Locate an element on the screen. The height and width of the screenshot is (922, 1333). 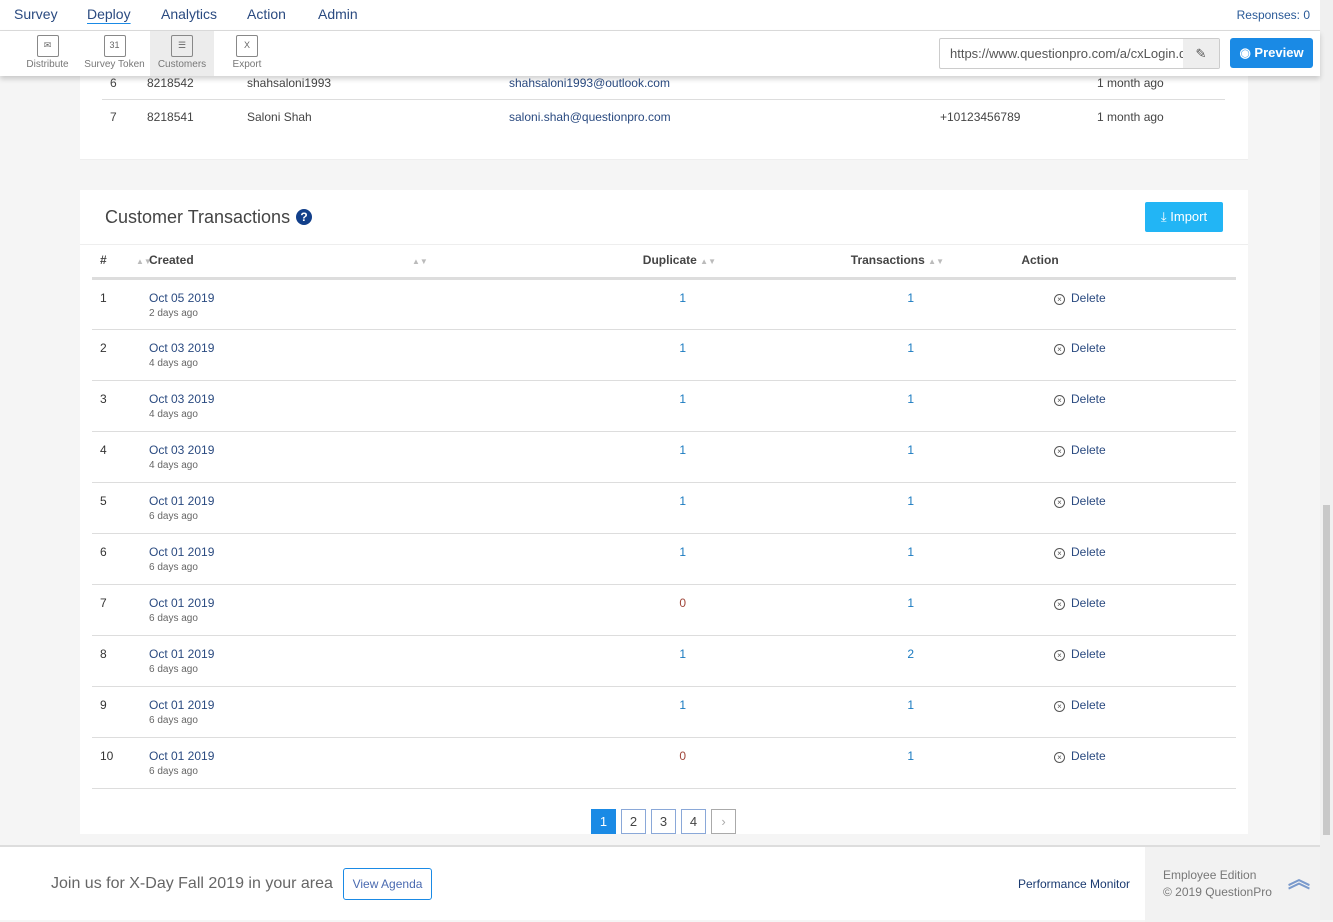
eye-icon: ◉ is located at coordinates (1247, 52).